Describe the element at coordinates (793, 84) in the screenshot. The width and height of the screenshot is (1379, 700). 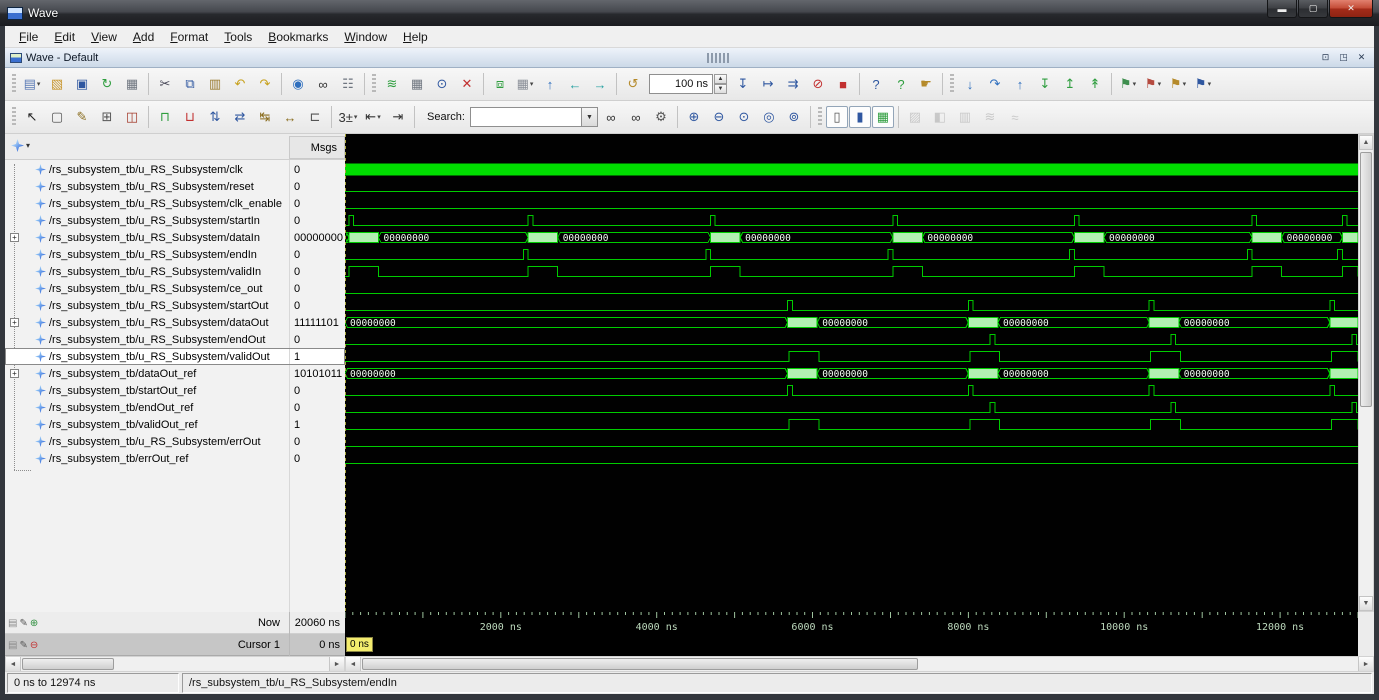
I see `run-all-button: ⇉` at that location.